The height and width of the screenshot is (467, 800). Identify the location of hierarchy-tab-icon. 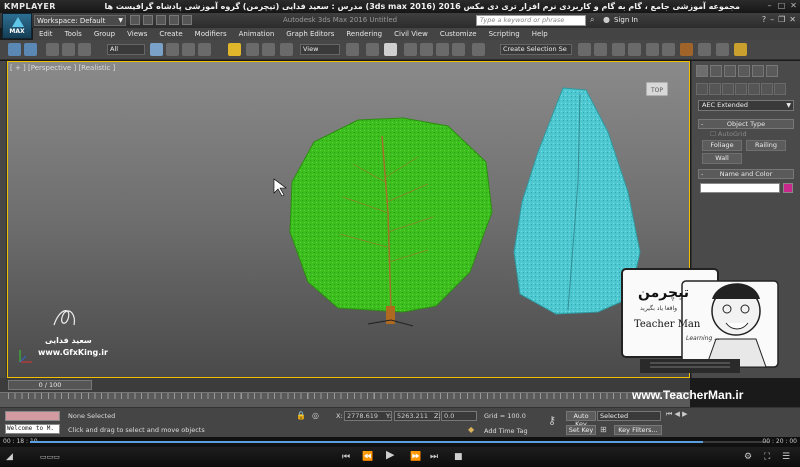
(730, 71).